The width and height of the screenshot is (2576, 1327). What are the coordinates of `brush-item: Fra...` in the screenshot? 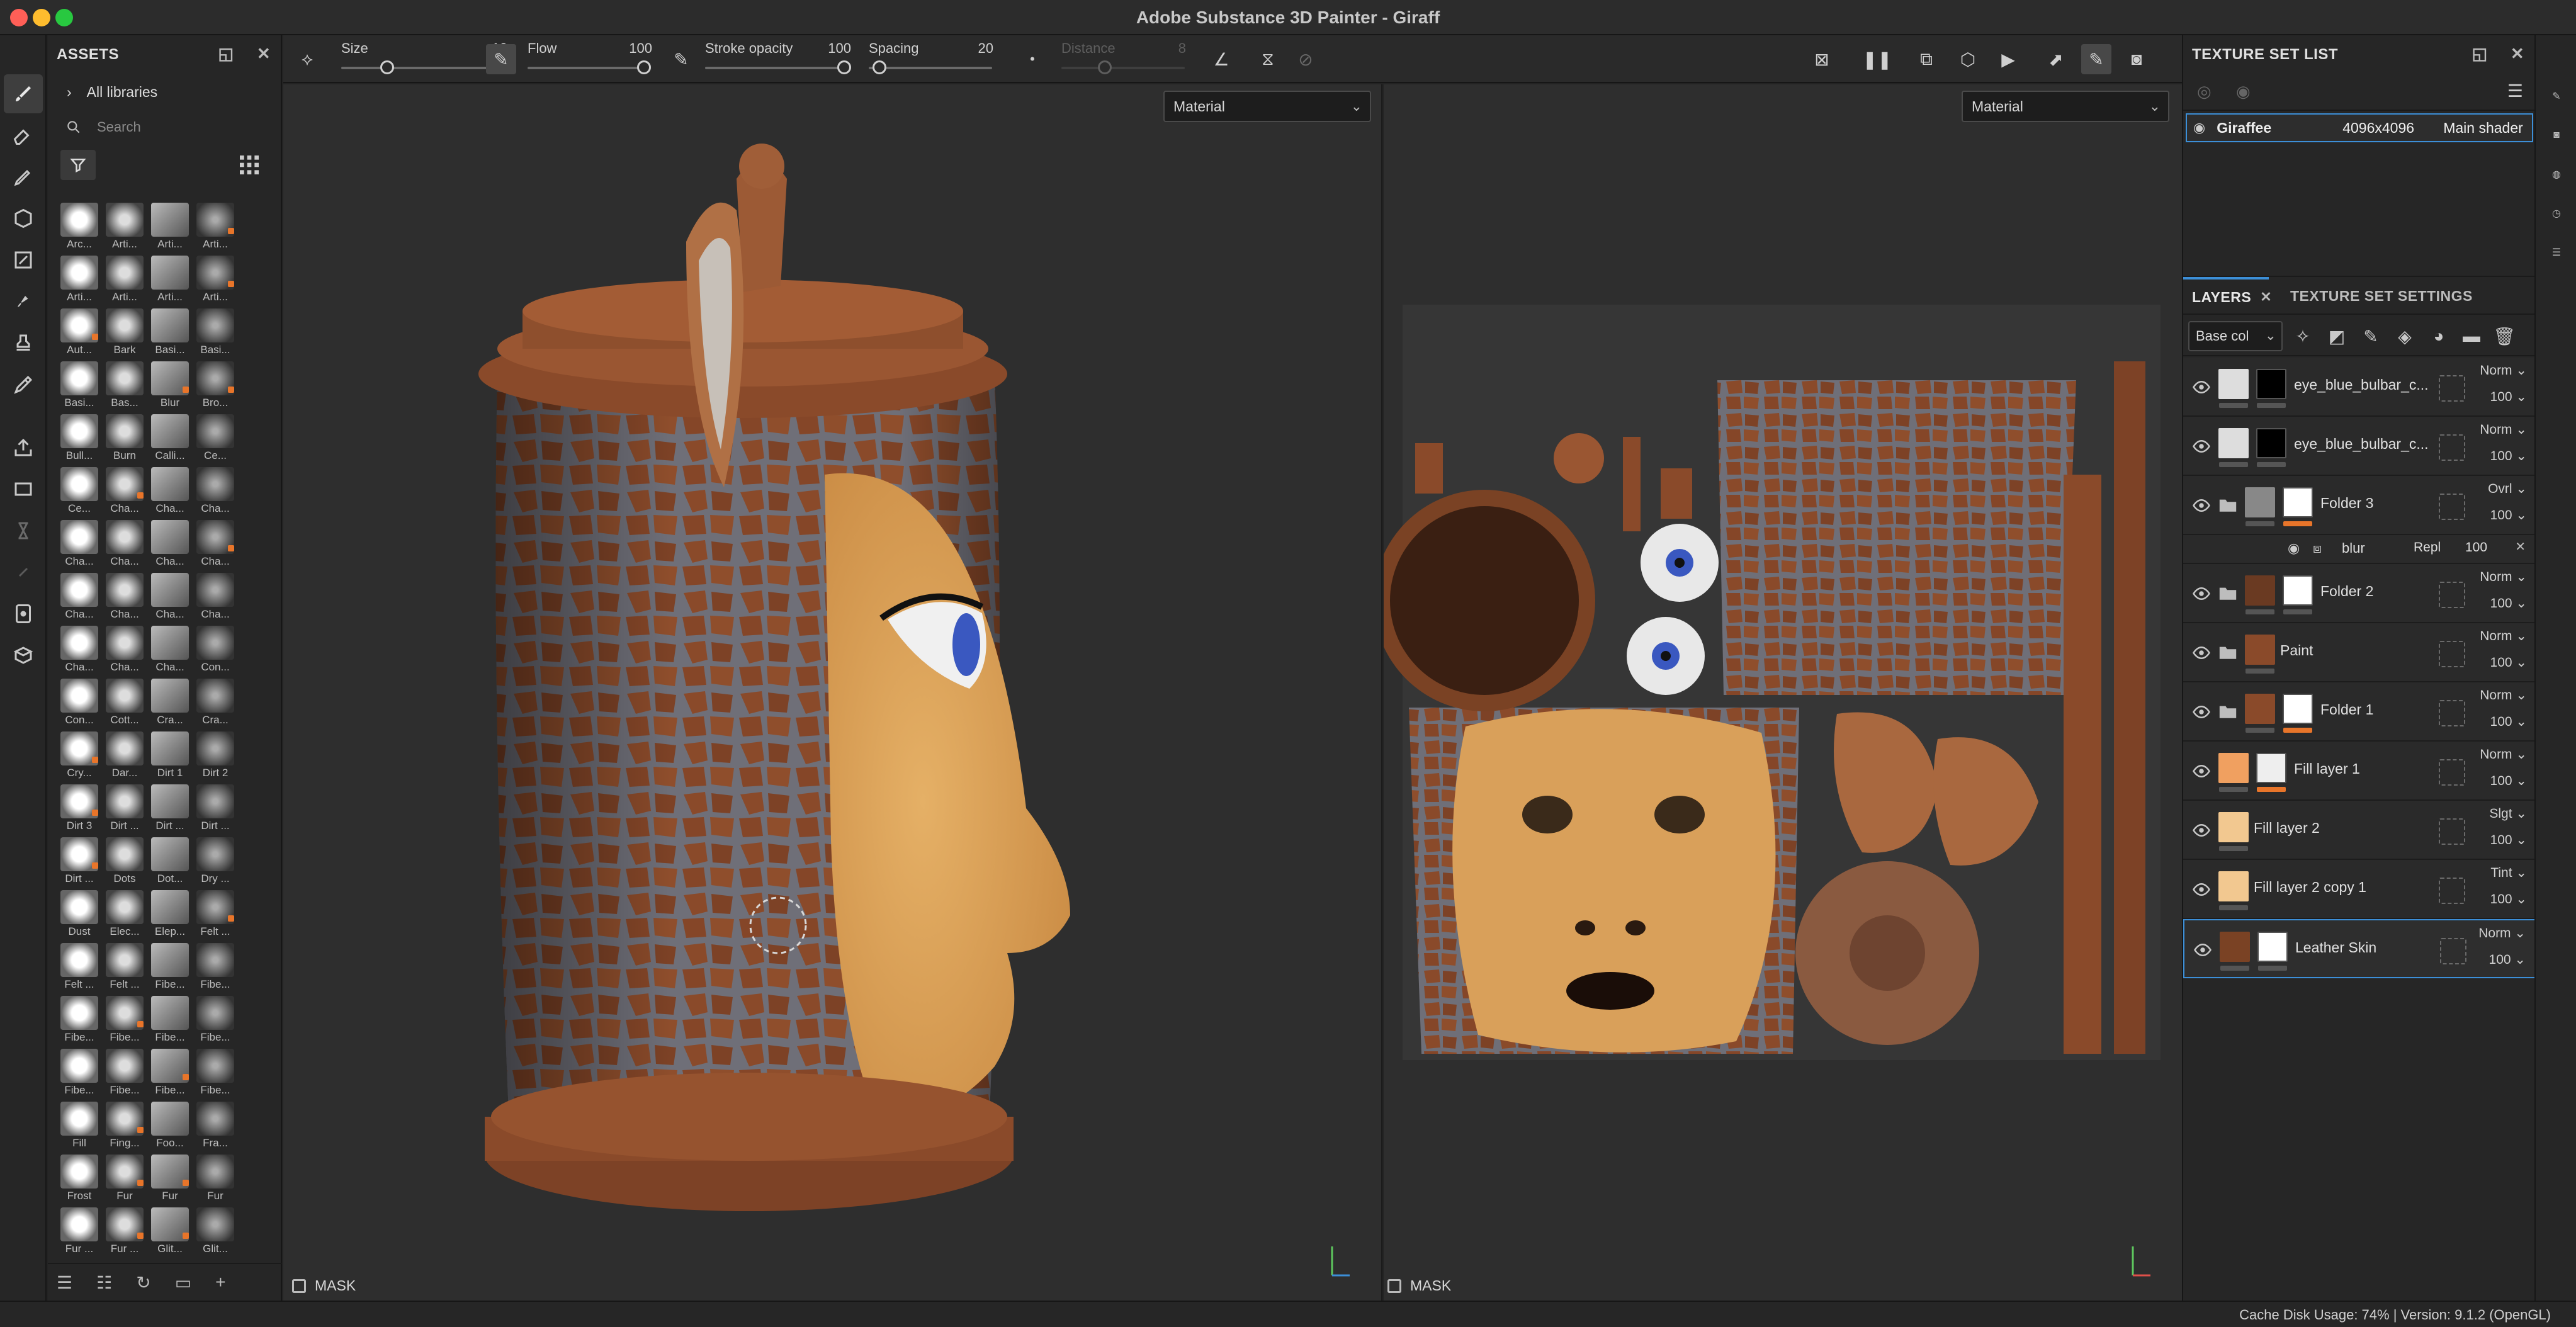 It's located at (215, 1126).